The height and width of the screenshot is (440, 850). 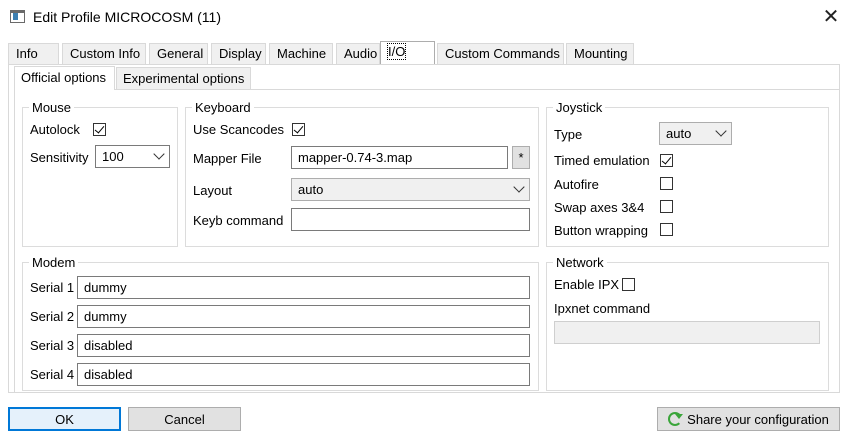 I want to click on mapper-file-label: Mapper File, so click(x=227, y=158).